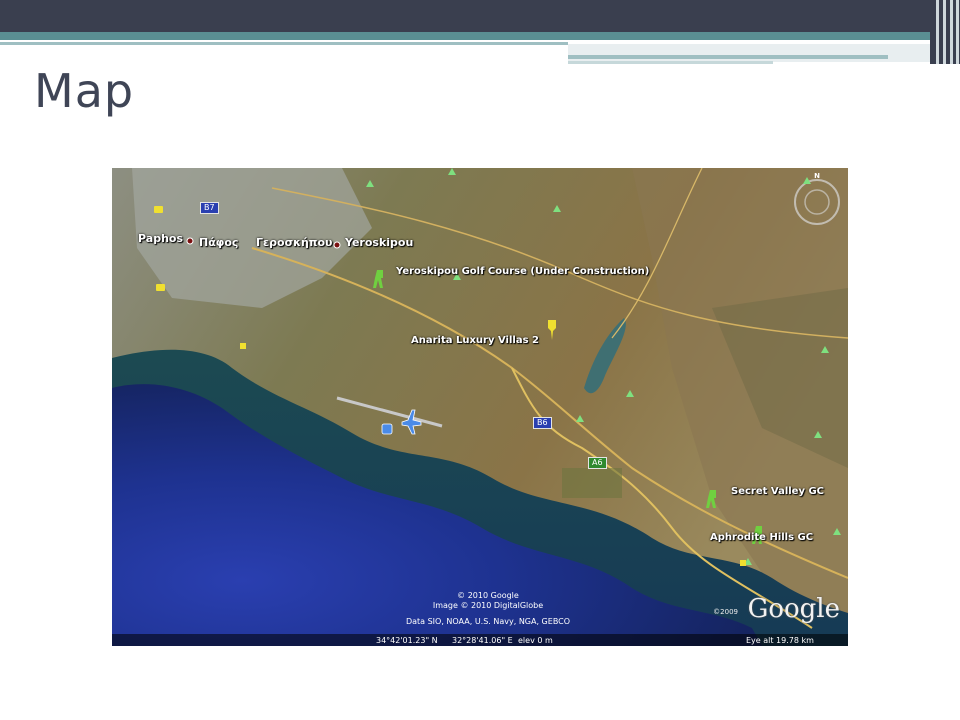 The width and height of the screenshot is (960, 720). I want to click on header-step-line, so click(728, 57).